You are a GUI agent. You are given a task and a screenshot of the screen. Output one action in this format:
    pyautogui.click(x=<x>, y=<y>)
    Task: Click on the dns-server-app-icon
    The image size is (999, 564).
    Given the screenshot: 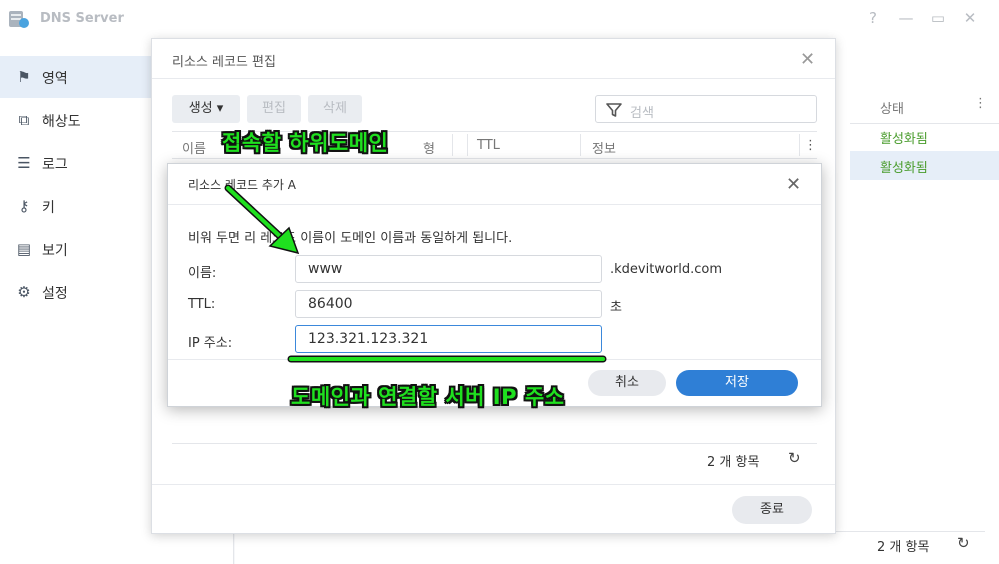 What is the action you would take?
    pyautogui.click(x=19, y=19)
    